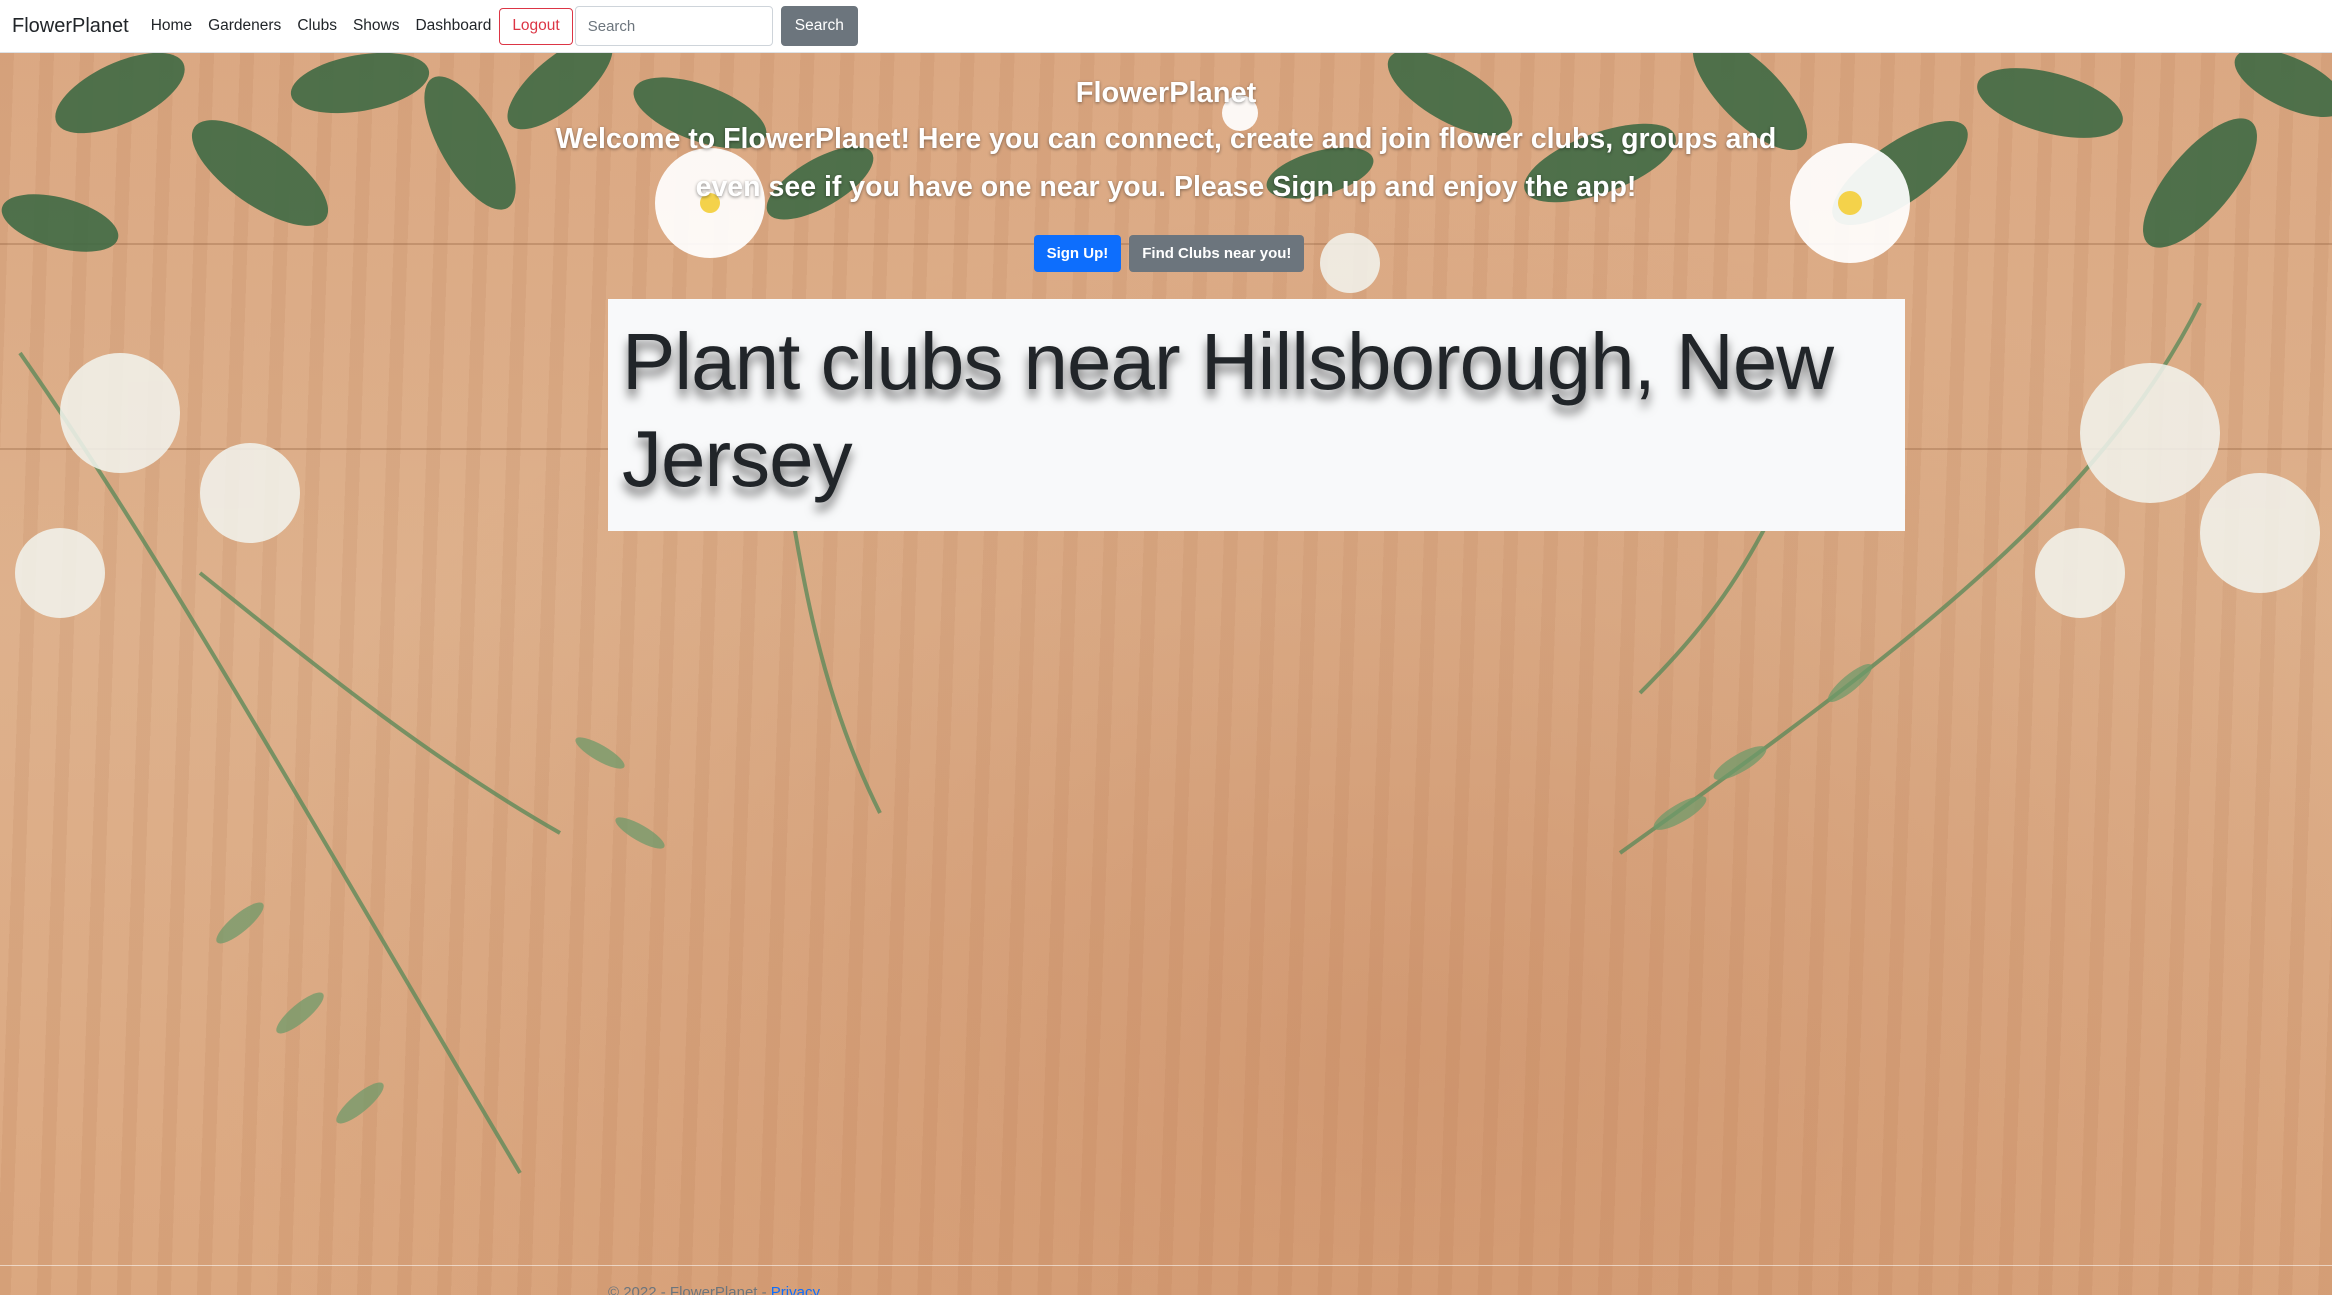  I want to click on nav-link-shows: Shows, so click(376, 26).